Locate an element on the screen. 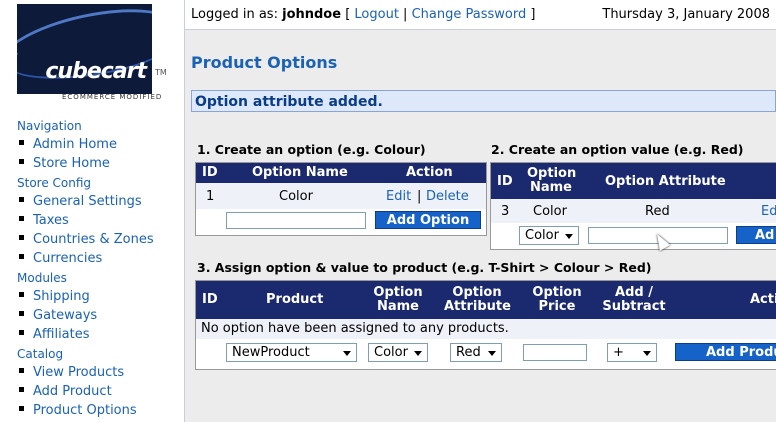 The image size is (776, 422). add-option-button: Add Option is located at coordinates (428, 220).